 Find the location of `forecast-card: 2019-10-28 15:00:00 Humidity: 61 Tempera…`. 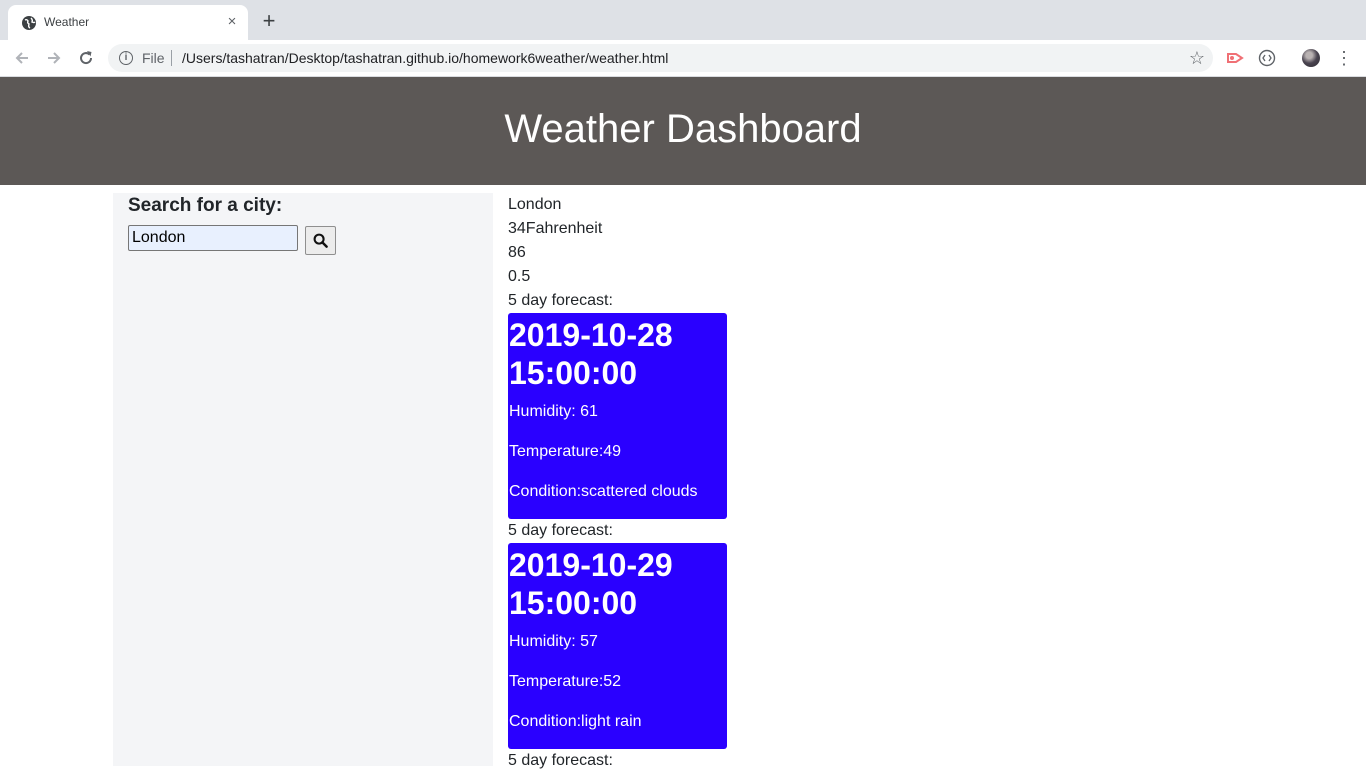

forecast-card: 2019-10-28 15:00:00 Humidity: 61 Tempera… is located at coordinates (617, 416).